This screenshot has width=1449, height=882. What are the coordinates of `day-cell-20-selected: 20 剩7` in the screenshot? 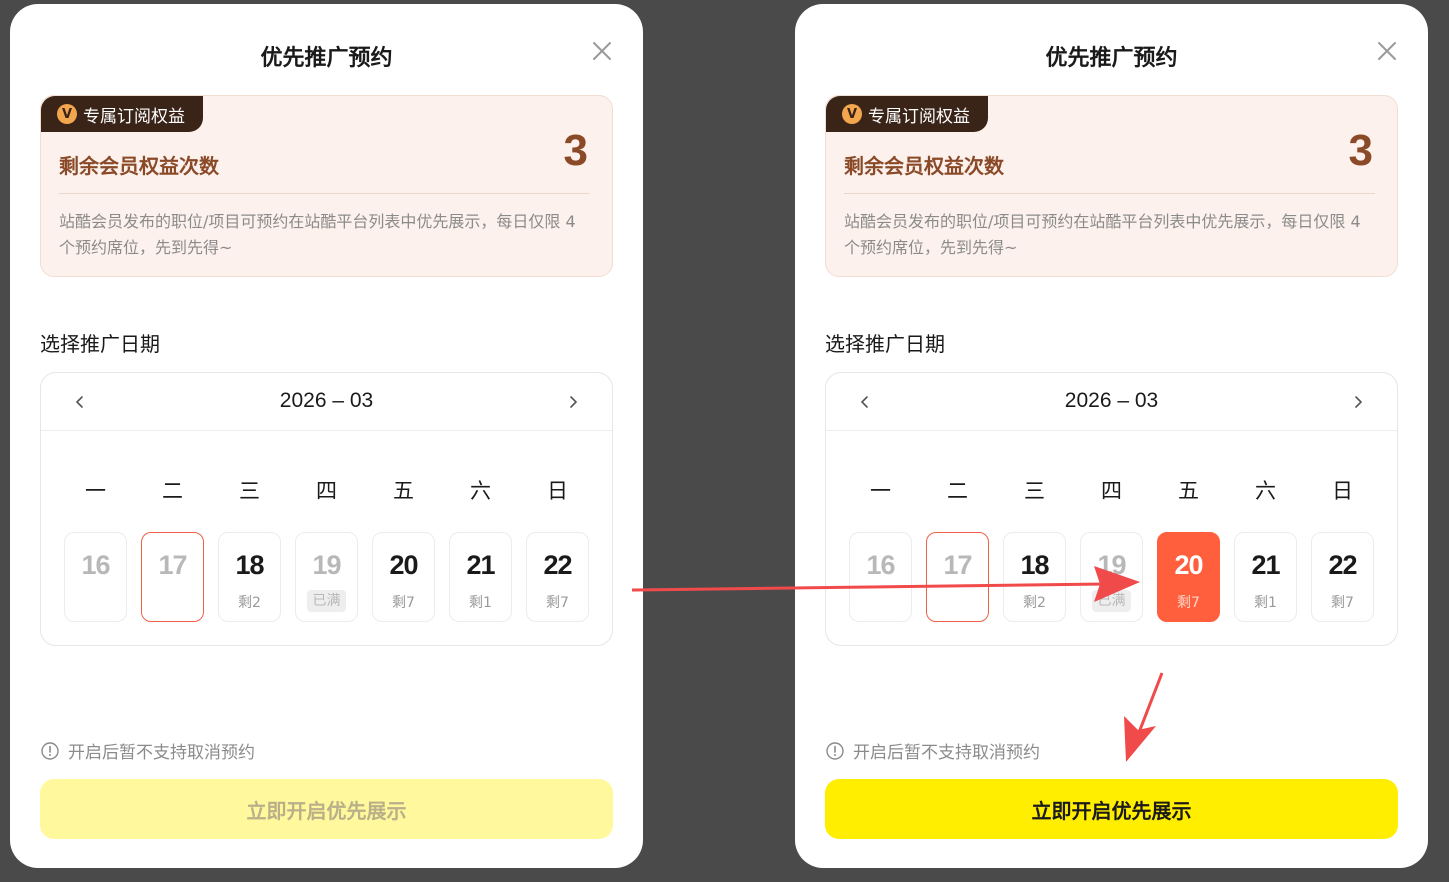 It's located at (1188, 577).